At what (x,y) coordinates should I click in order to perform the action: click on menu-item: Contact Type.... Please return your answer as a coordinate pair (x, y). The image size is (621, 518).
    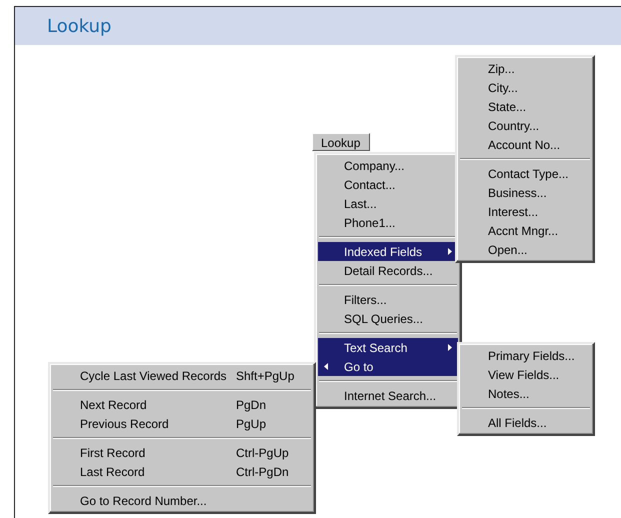
    Looking at the image, I should click on (525, 173).